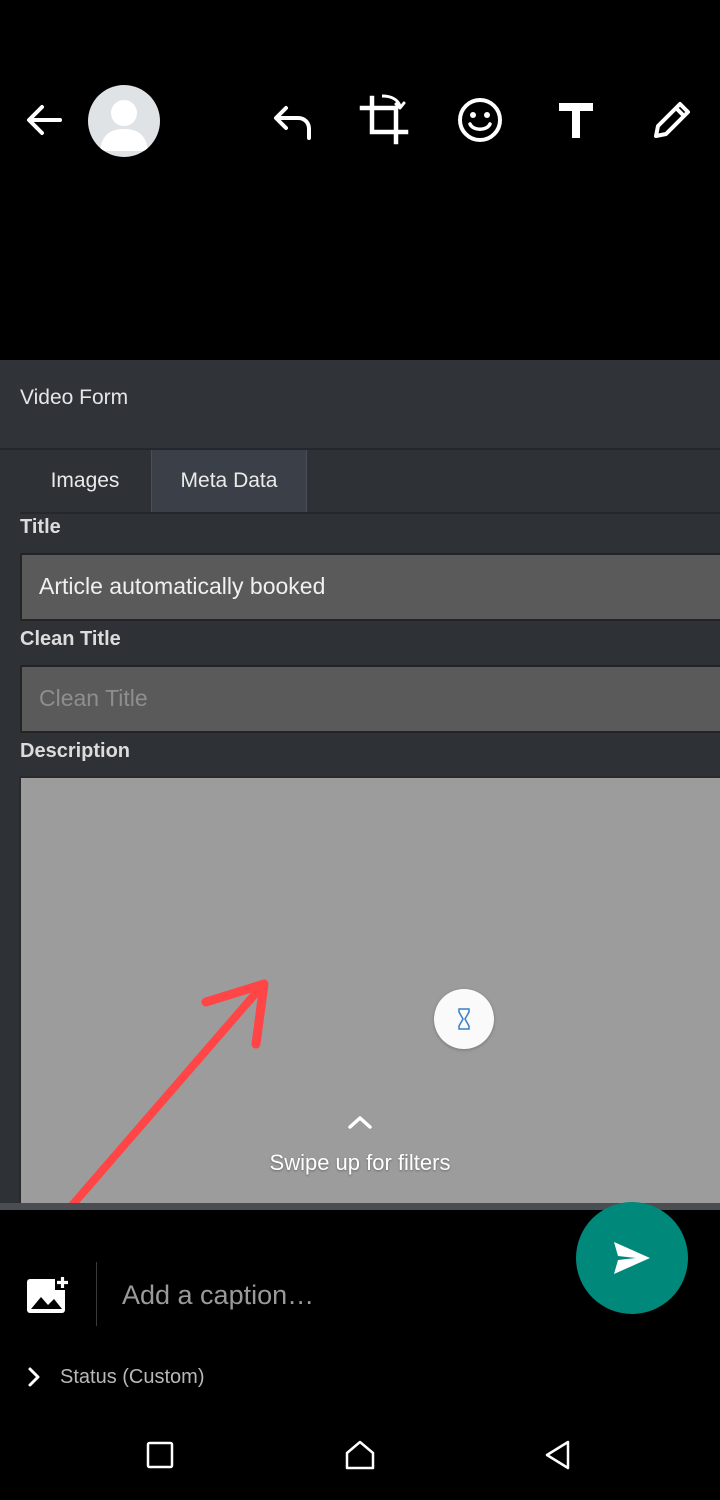 This screenshot has width=720, height=1500. I want to click on status-label: Status (Custom), so click(132, 1376).